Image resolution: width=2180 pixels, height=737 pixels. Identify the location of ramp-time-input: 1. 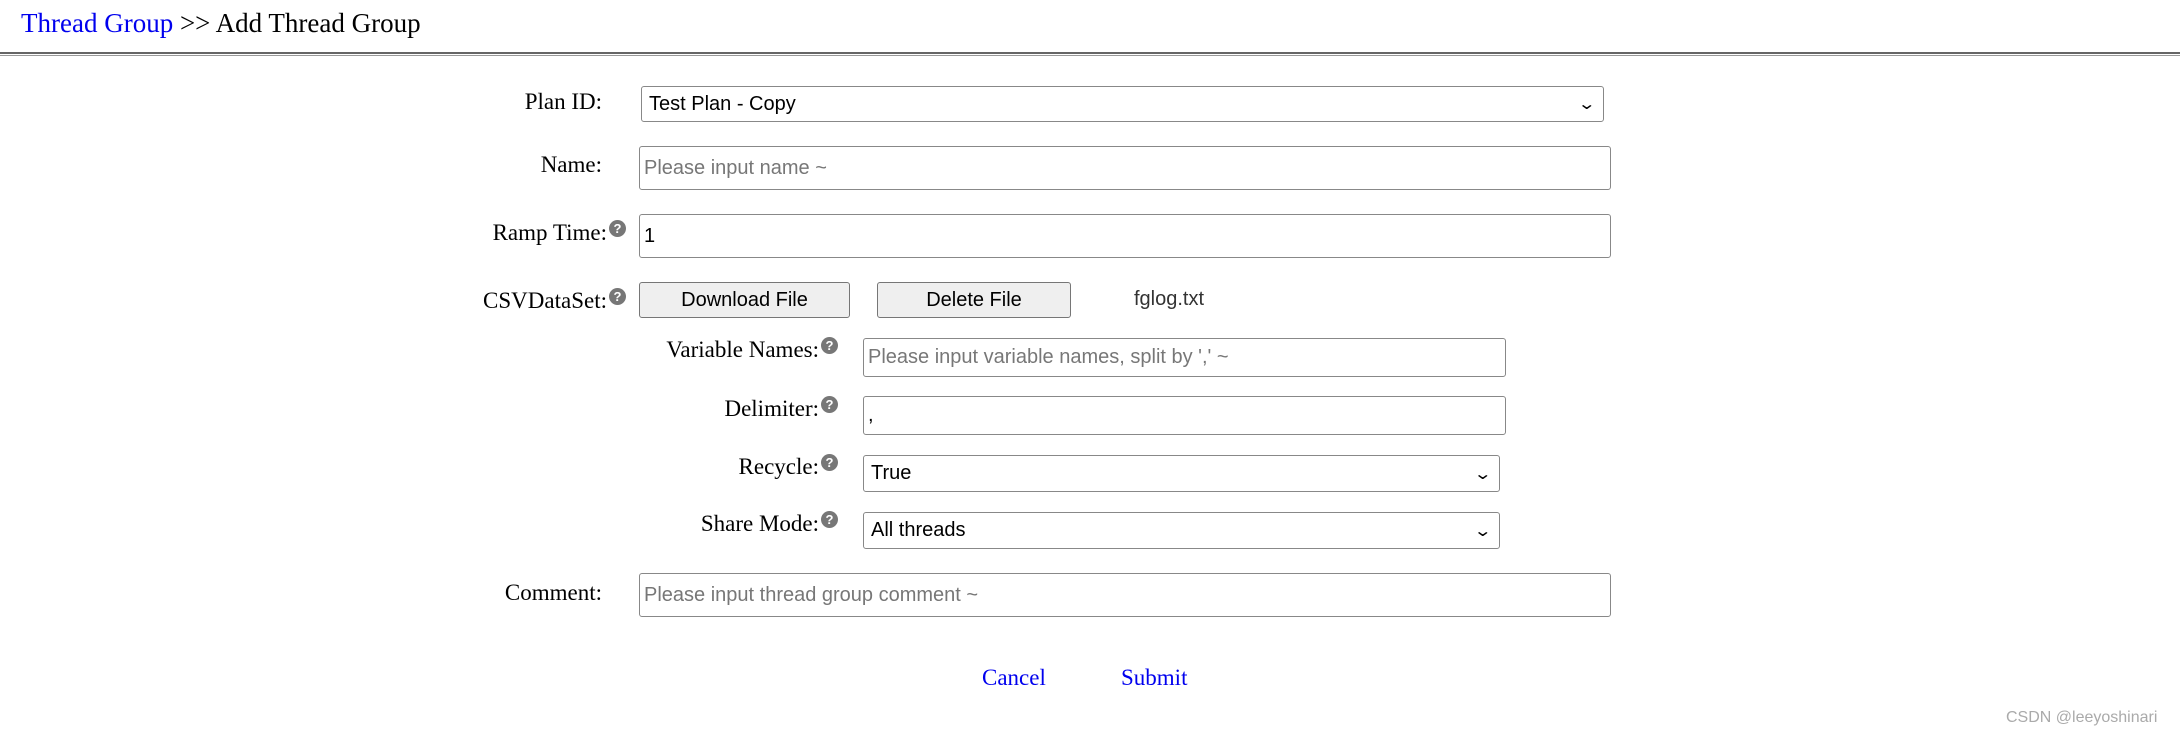
(1125, 236).